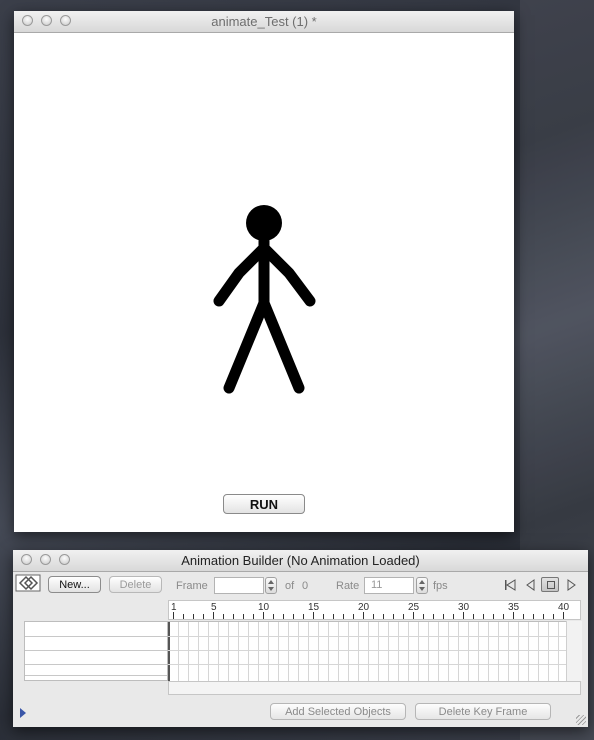 The width and height of the screenshot is (594, 740). Describe the element at coordinates (174, 607) in the screenshot. I see `ruler-label: 1` at that location.